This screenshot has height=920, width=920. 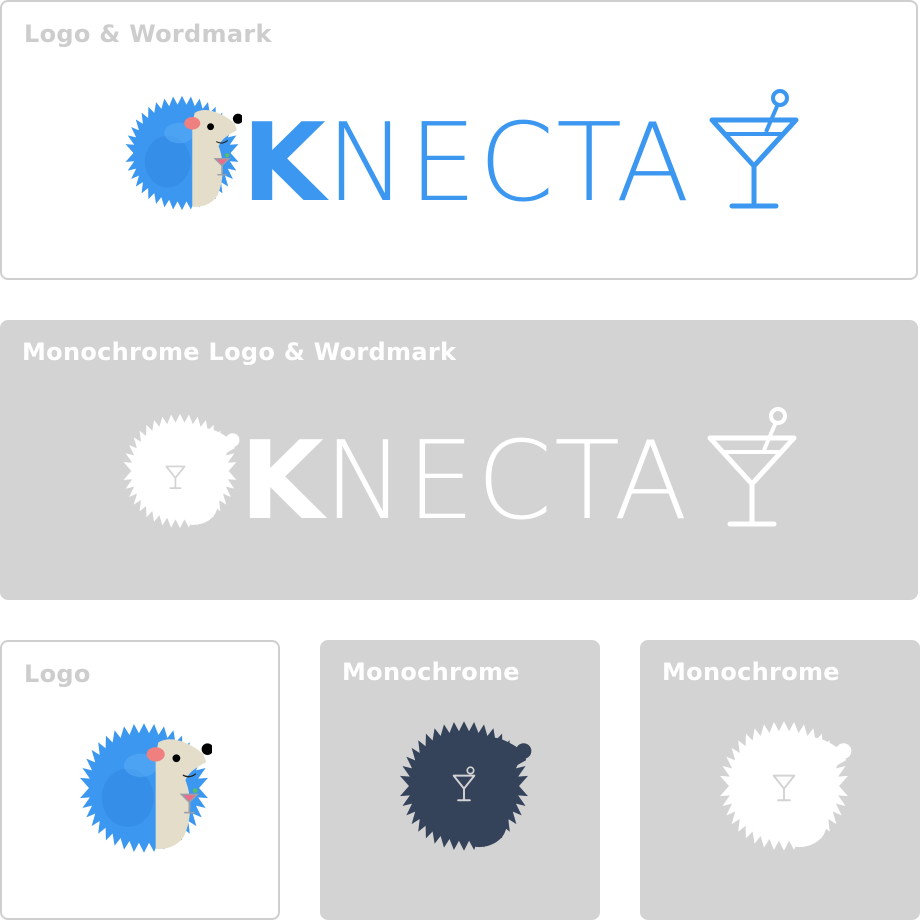 What do you see at coordinates (239, 352) in the screenshot?
I see `panel-title: Monochrome Logo & Wordmark` at bounding box center [239, 352].